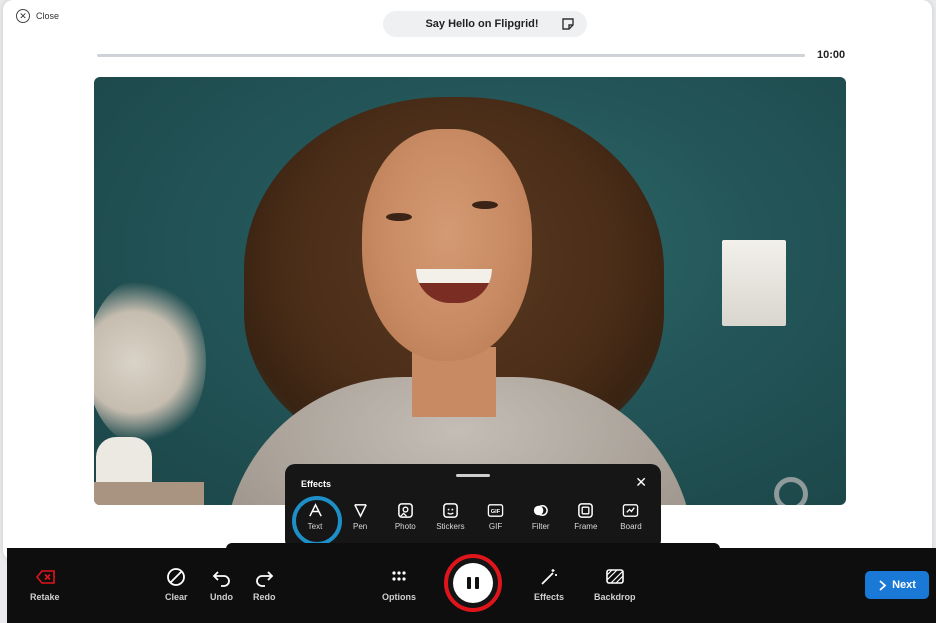 Image resolution: width=936 pixels, height=623 pixels. Describe the element at coordinates (904, 585) in the screenshot. I see `next-label: Next` at that location.